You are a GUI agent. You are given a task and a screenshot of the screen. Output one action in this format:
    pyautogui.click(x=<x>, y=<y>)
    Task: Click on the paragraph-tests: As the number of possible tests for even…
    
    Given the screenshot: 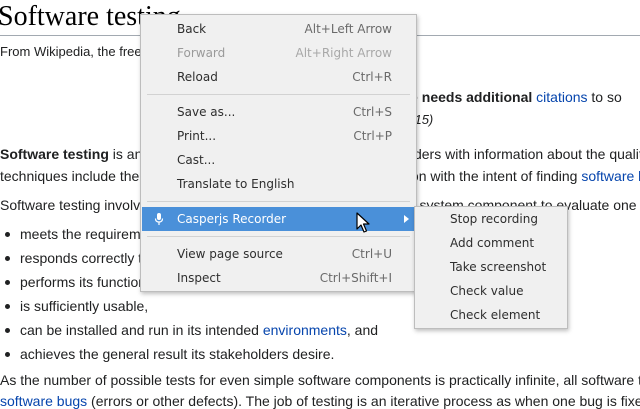 What is the action you would take?
    pyautogui.click(x=320, y=380)
    